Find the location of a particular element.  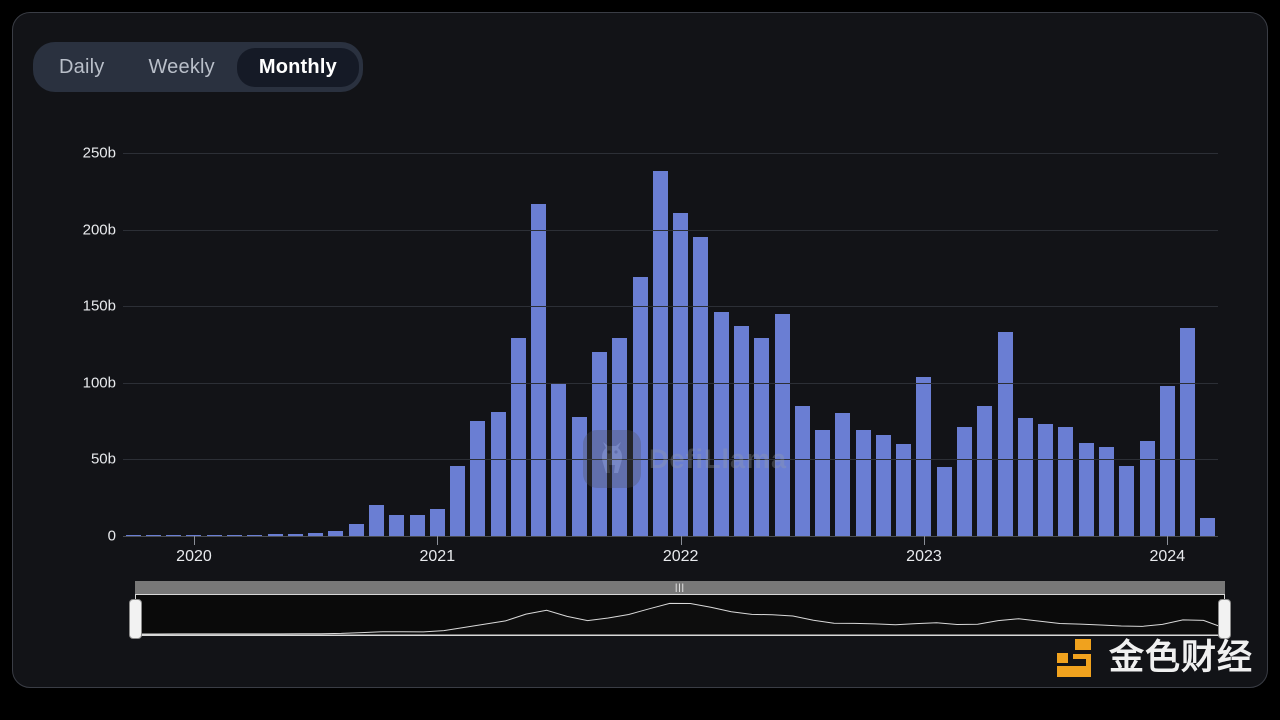

y-axis-label: 100b is located at coordinates (99, 383).